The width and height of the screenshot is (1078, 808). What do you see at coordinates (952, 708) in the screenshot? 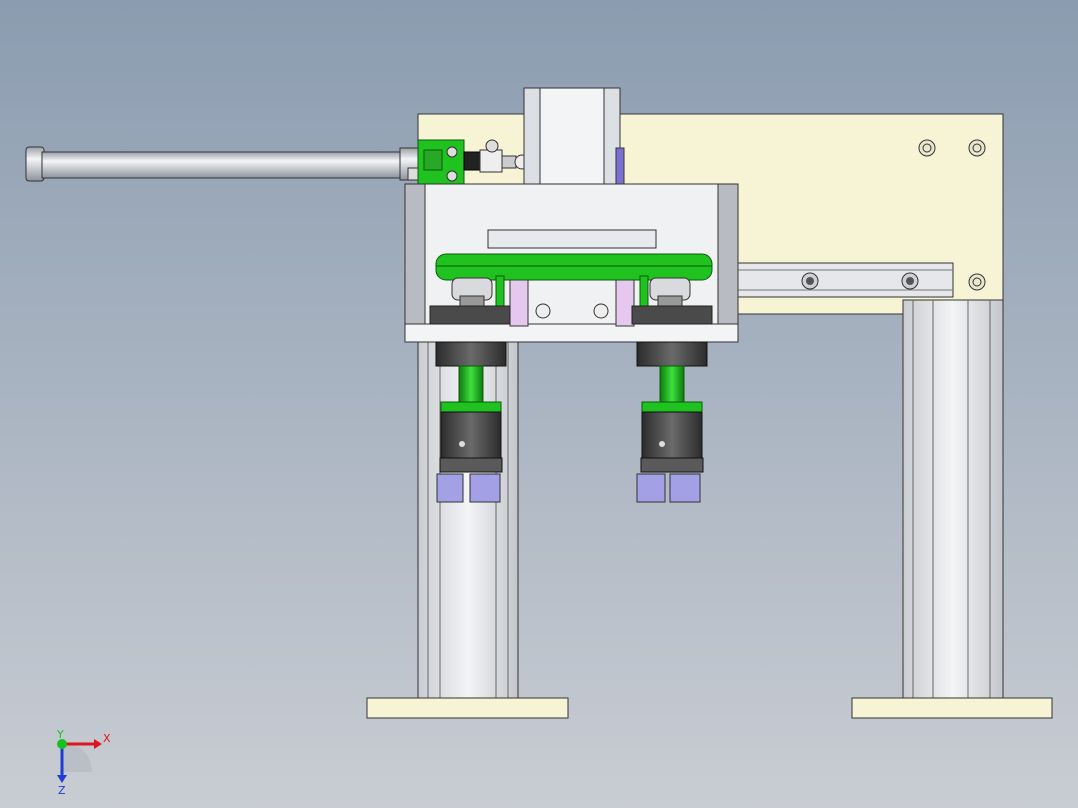
I see `right-base-plate` at bounding box center [952, 708].